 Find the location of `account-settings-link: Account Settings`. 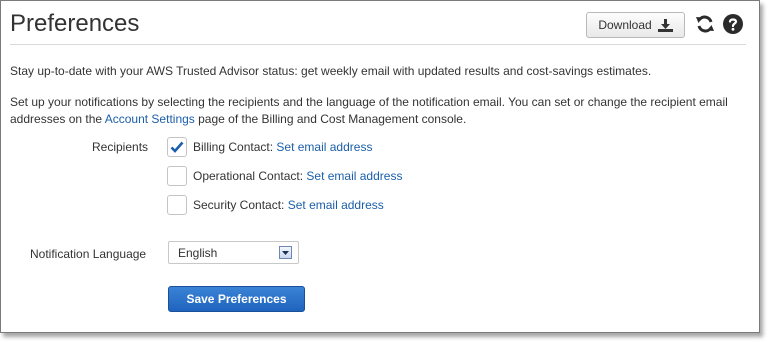

account-settings-link: Account Settings is located at coordinates (150, 119).